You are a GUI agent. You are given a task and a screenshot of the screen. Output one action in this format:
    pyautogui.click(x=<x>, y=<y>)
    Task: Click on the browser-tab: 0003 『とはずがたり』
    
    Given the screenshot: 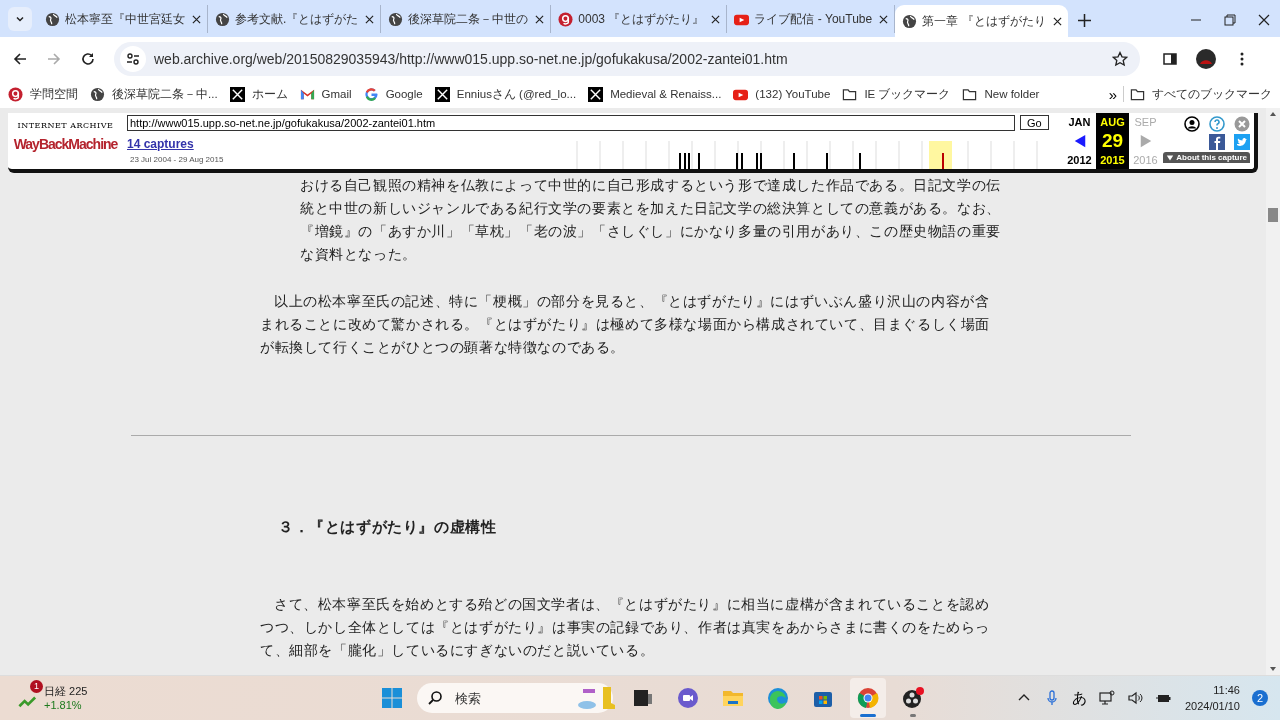 What is the action you would take?
    pyautogui.click(x=639, y=19)
    